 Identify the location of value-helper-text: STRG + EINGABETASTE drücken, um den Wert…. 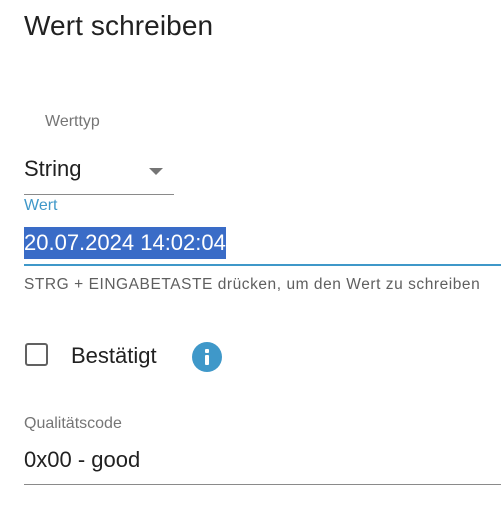
(252, 284).